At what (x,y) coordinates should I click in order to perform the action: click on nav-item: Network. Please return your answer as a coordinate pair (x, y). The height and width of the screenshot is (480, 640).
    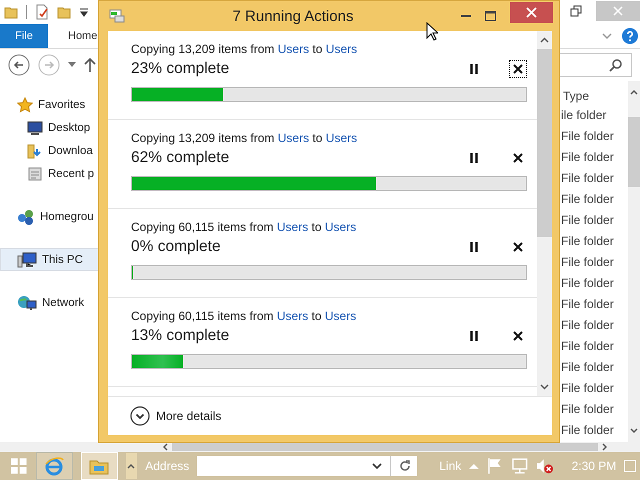
    Looking at the image, I should click on (55, 302).